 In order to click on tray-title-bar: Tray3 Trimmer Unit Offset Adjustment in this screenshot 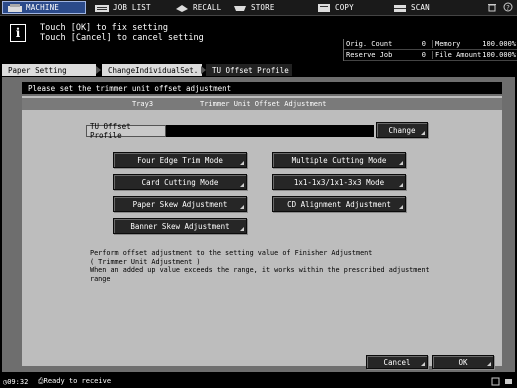, I will do `click(262, 104)`.